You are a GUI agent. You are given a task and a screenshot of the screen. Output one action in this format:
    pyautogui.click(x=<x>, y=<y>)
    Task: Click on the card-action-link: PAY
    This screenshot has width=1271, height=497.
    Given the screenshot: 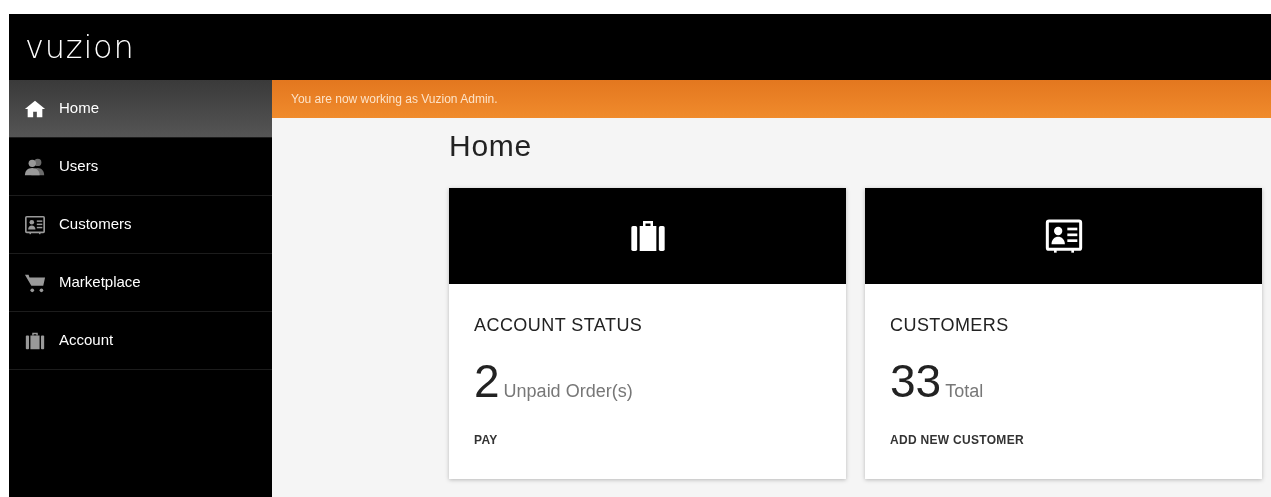 What is the action you would take?
    pyautogui.click(x=486, y=440)
    